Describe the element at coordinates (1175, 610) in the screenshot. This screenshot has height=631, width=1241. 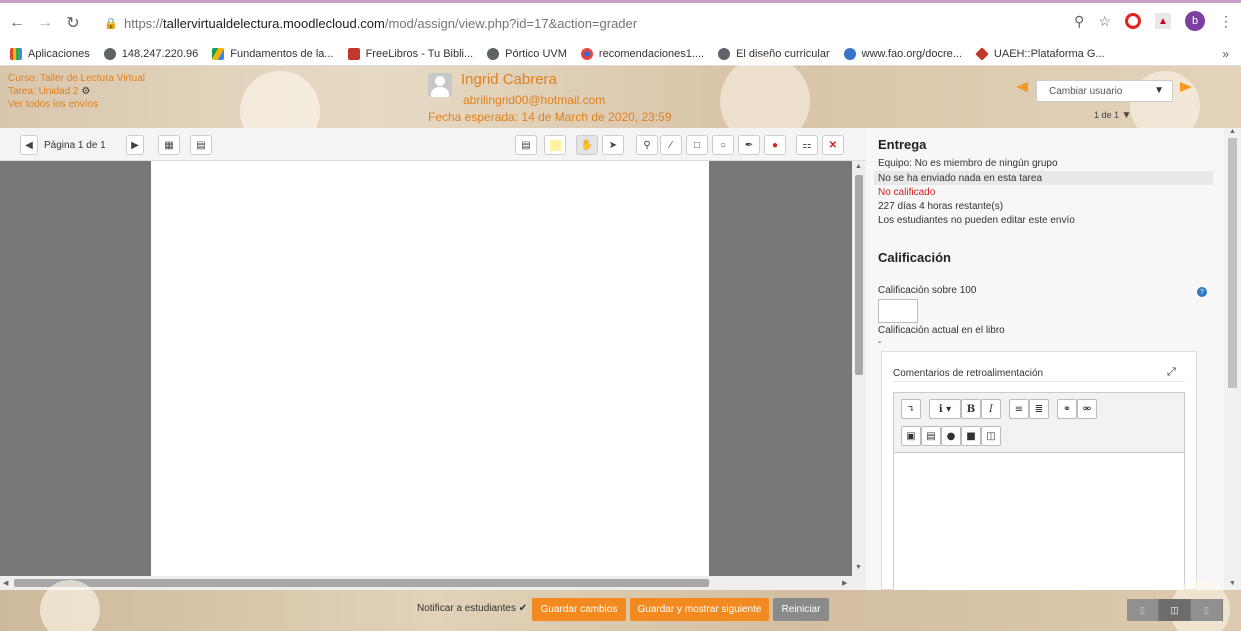
I see `layout-default-button: ◫` at that location.